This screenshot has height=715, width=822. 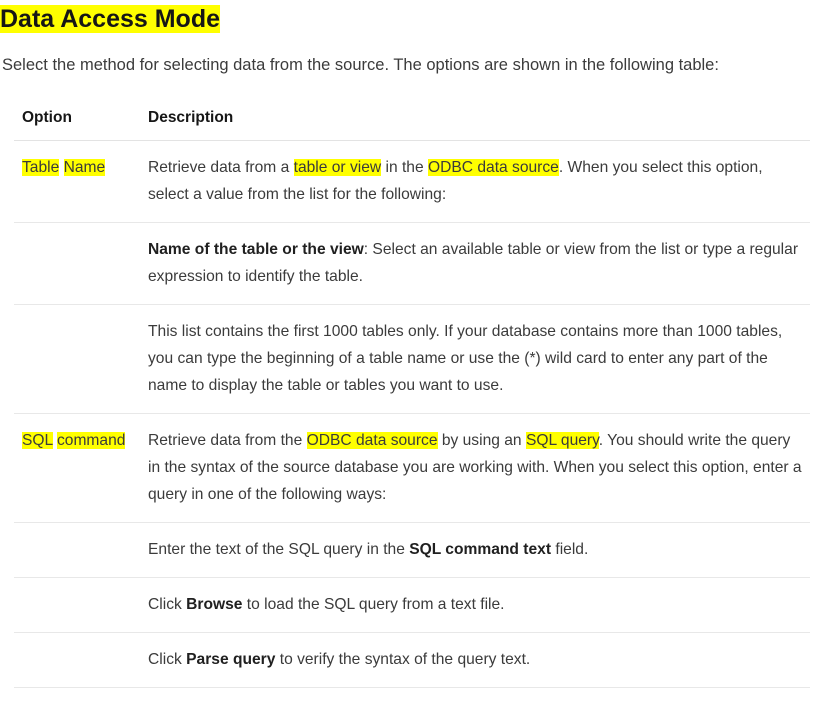 What do you see at coordinates (77, 121) in the screenshot?
I see `column-header-option: Option` at bounding box center [77, 121].